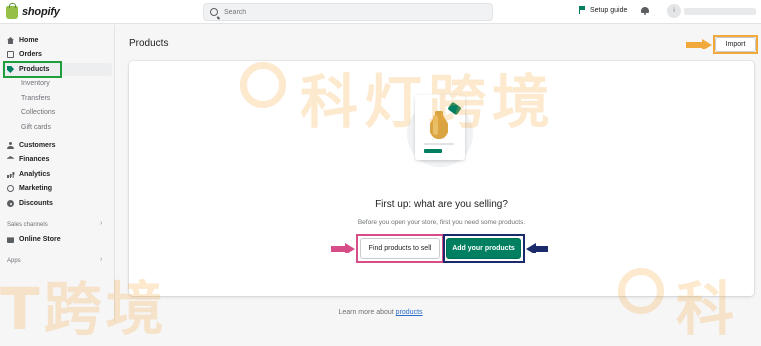 The width and height of the screenshot is (761, 346). Describe the element at coordinates (10, 40) in the screenshot. I see `home-icon` at that location.